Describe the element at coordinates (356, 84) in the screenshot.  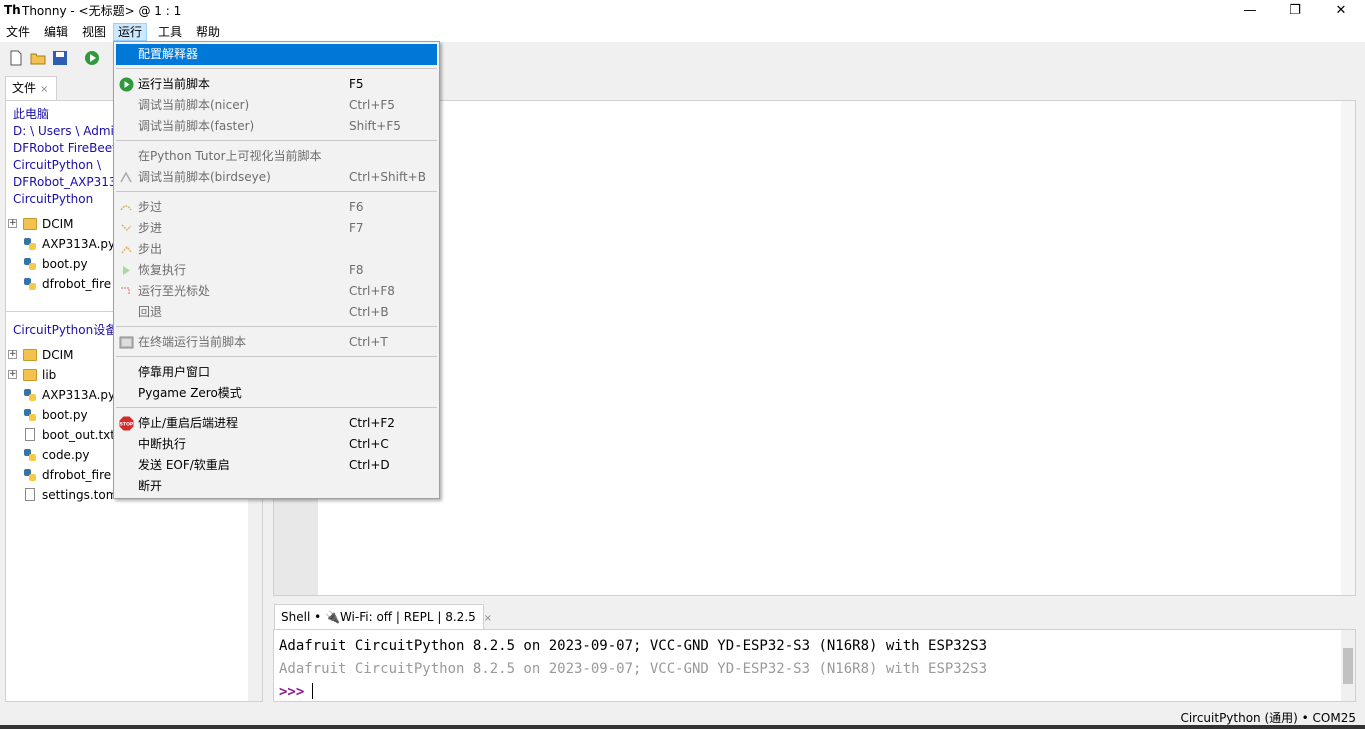
I see `menu-item-shortcut: F5` at that location.